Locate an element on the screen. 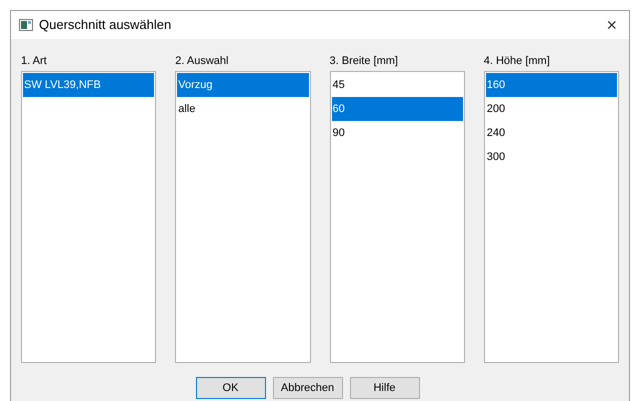  dialog-button: Hilfe is located at coordinates (385, 388).